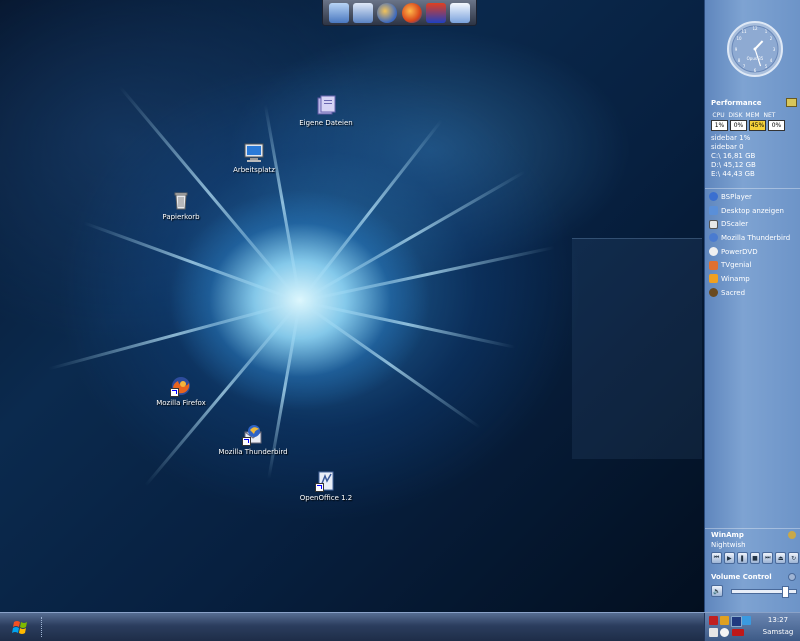 The width and height of the screenshot is (800, 641). I want to click on clock-day: Samstag, so click(778, 632).